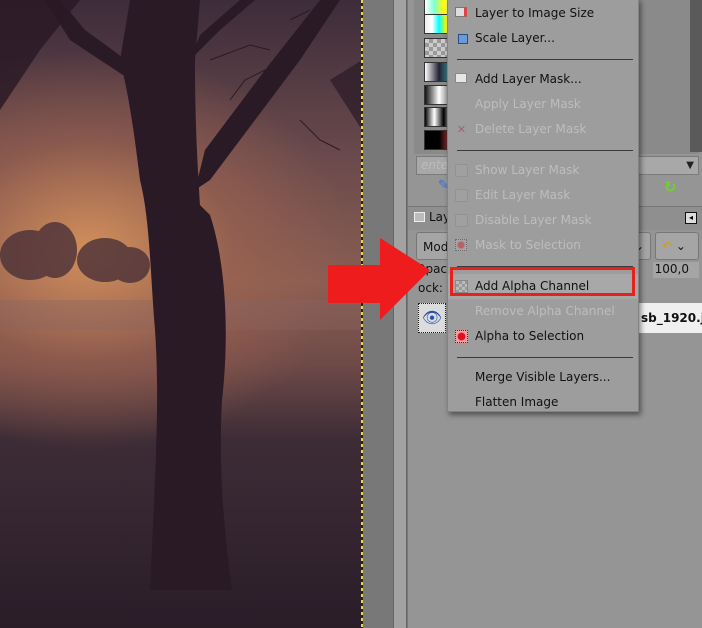 This screenshot has height=628, width=702. I want to click on menu-item-disable-layer-mask: Disable Layer Mask, so click(543, 220).